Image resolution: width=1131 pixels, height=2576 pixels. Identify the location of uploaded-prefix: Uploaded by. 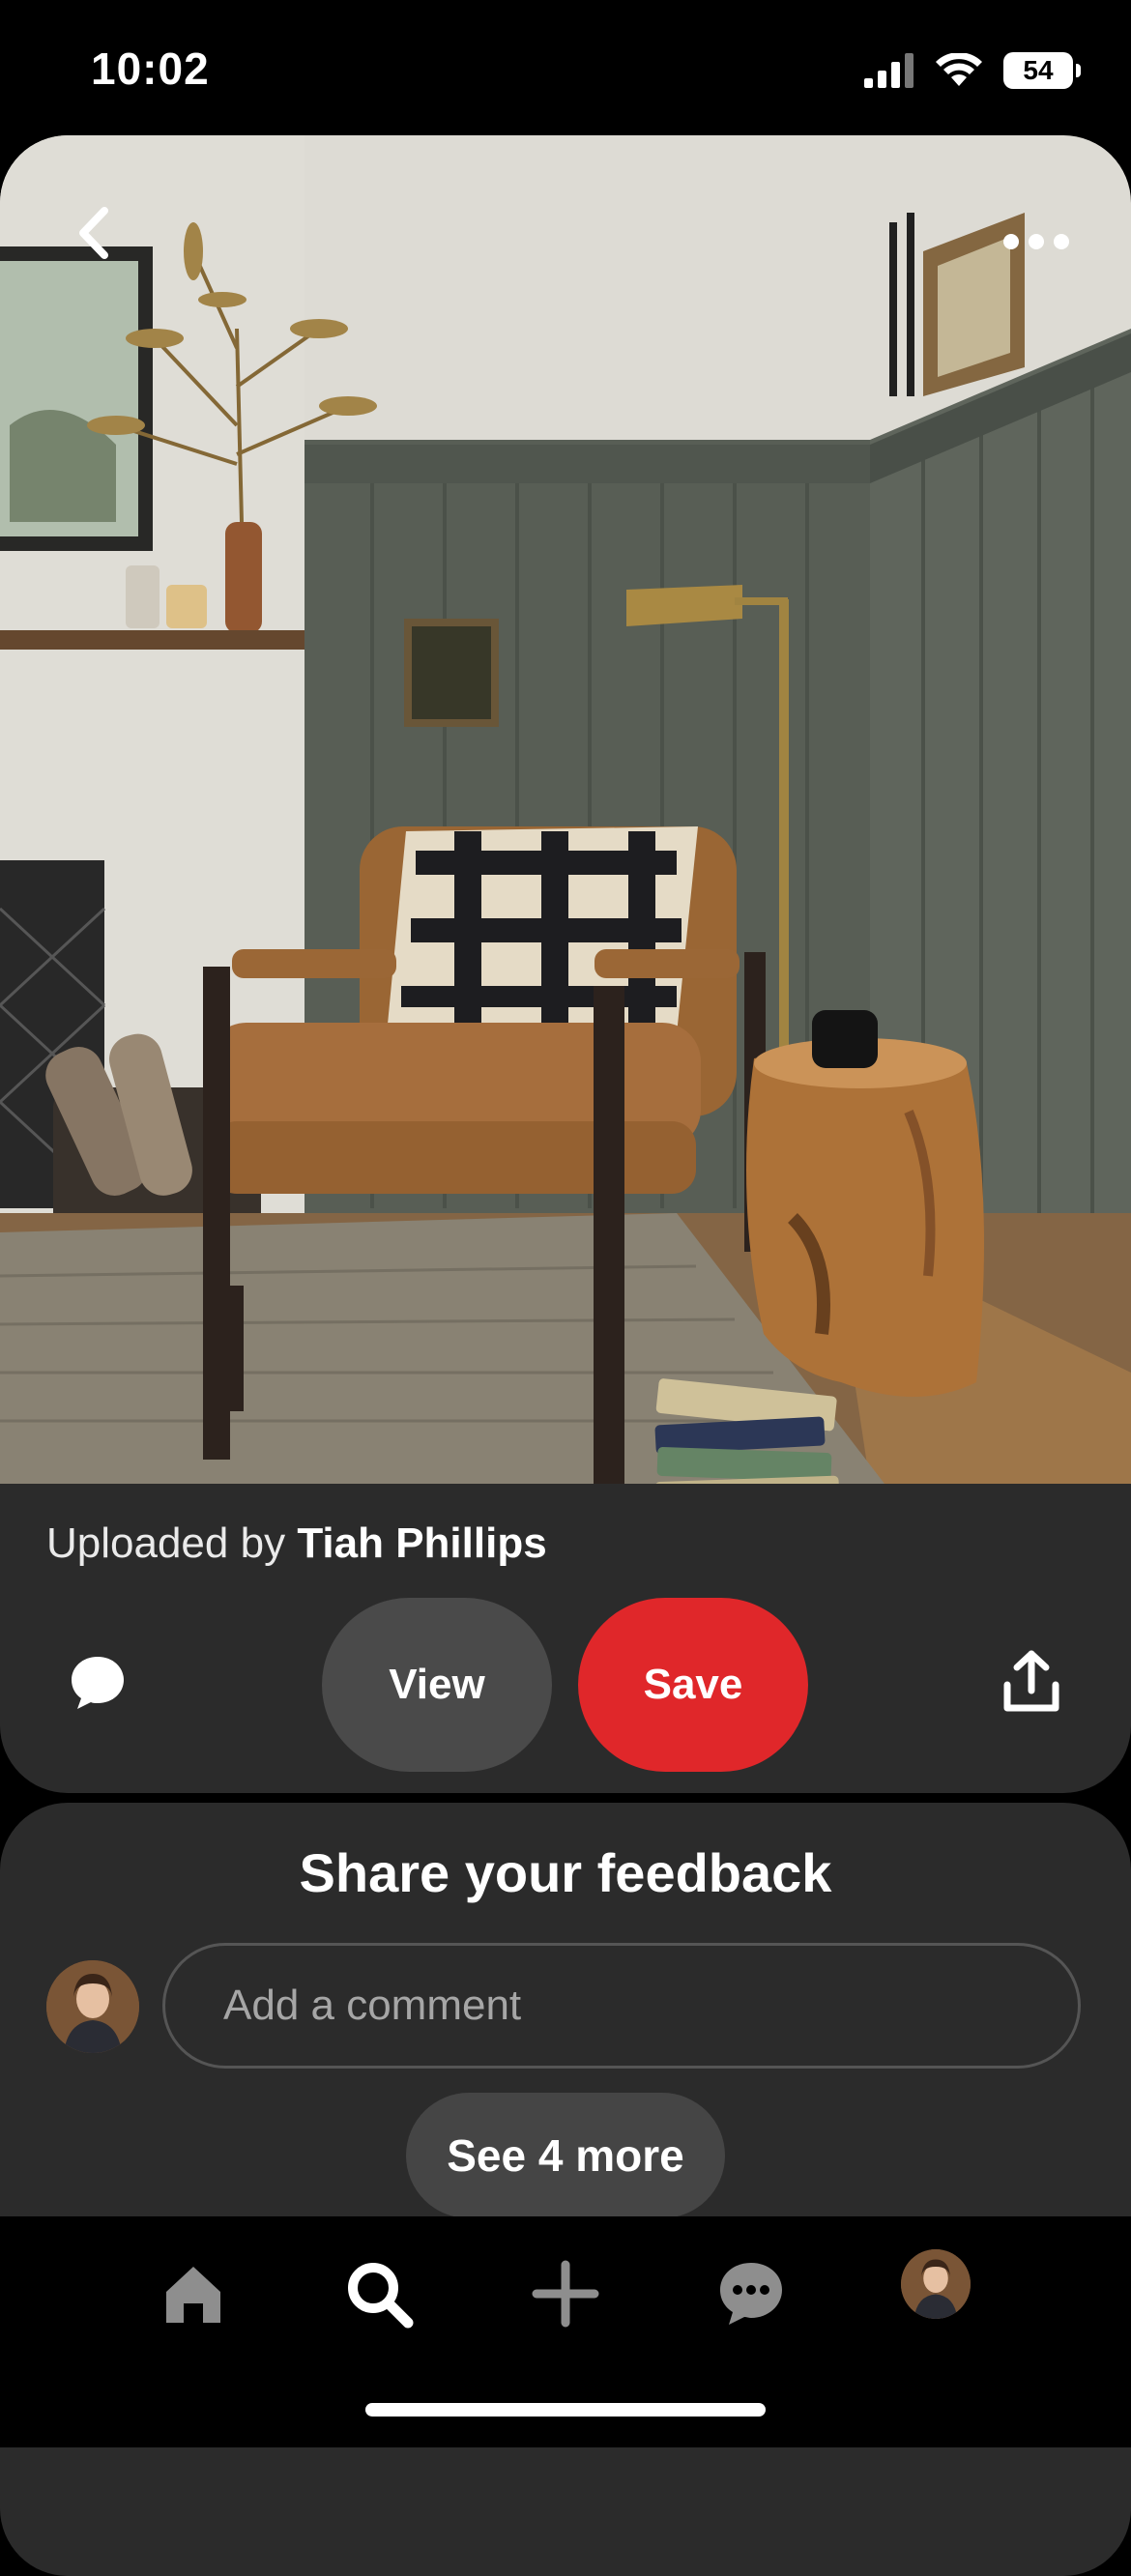
(166, 1543).